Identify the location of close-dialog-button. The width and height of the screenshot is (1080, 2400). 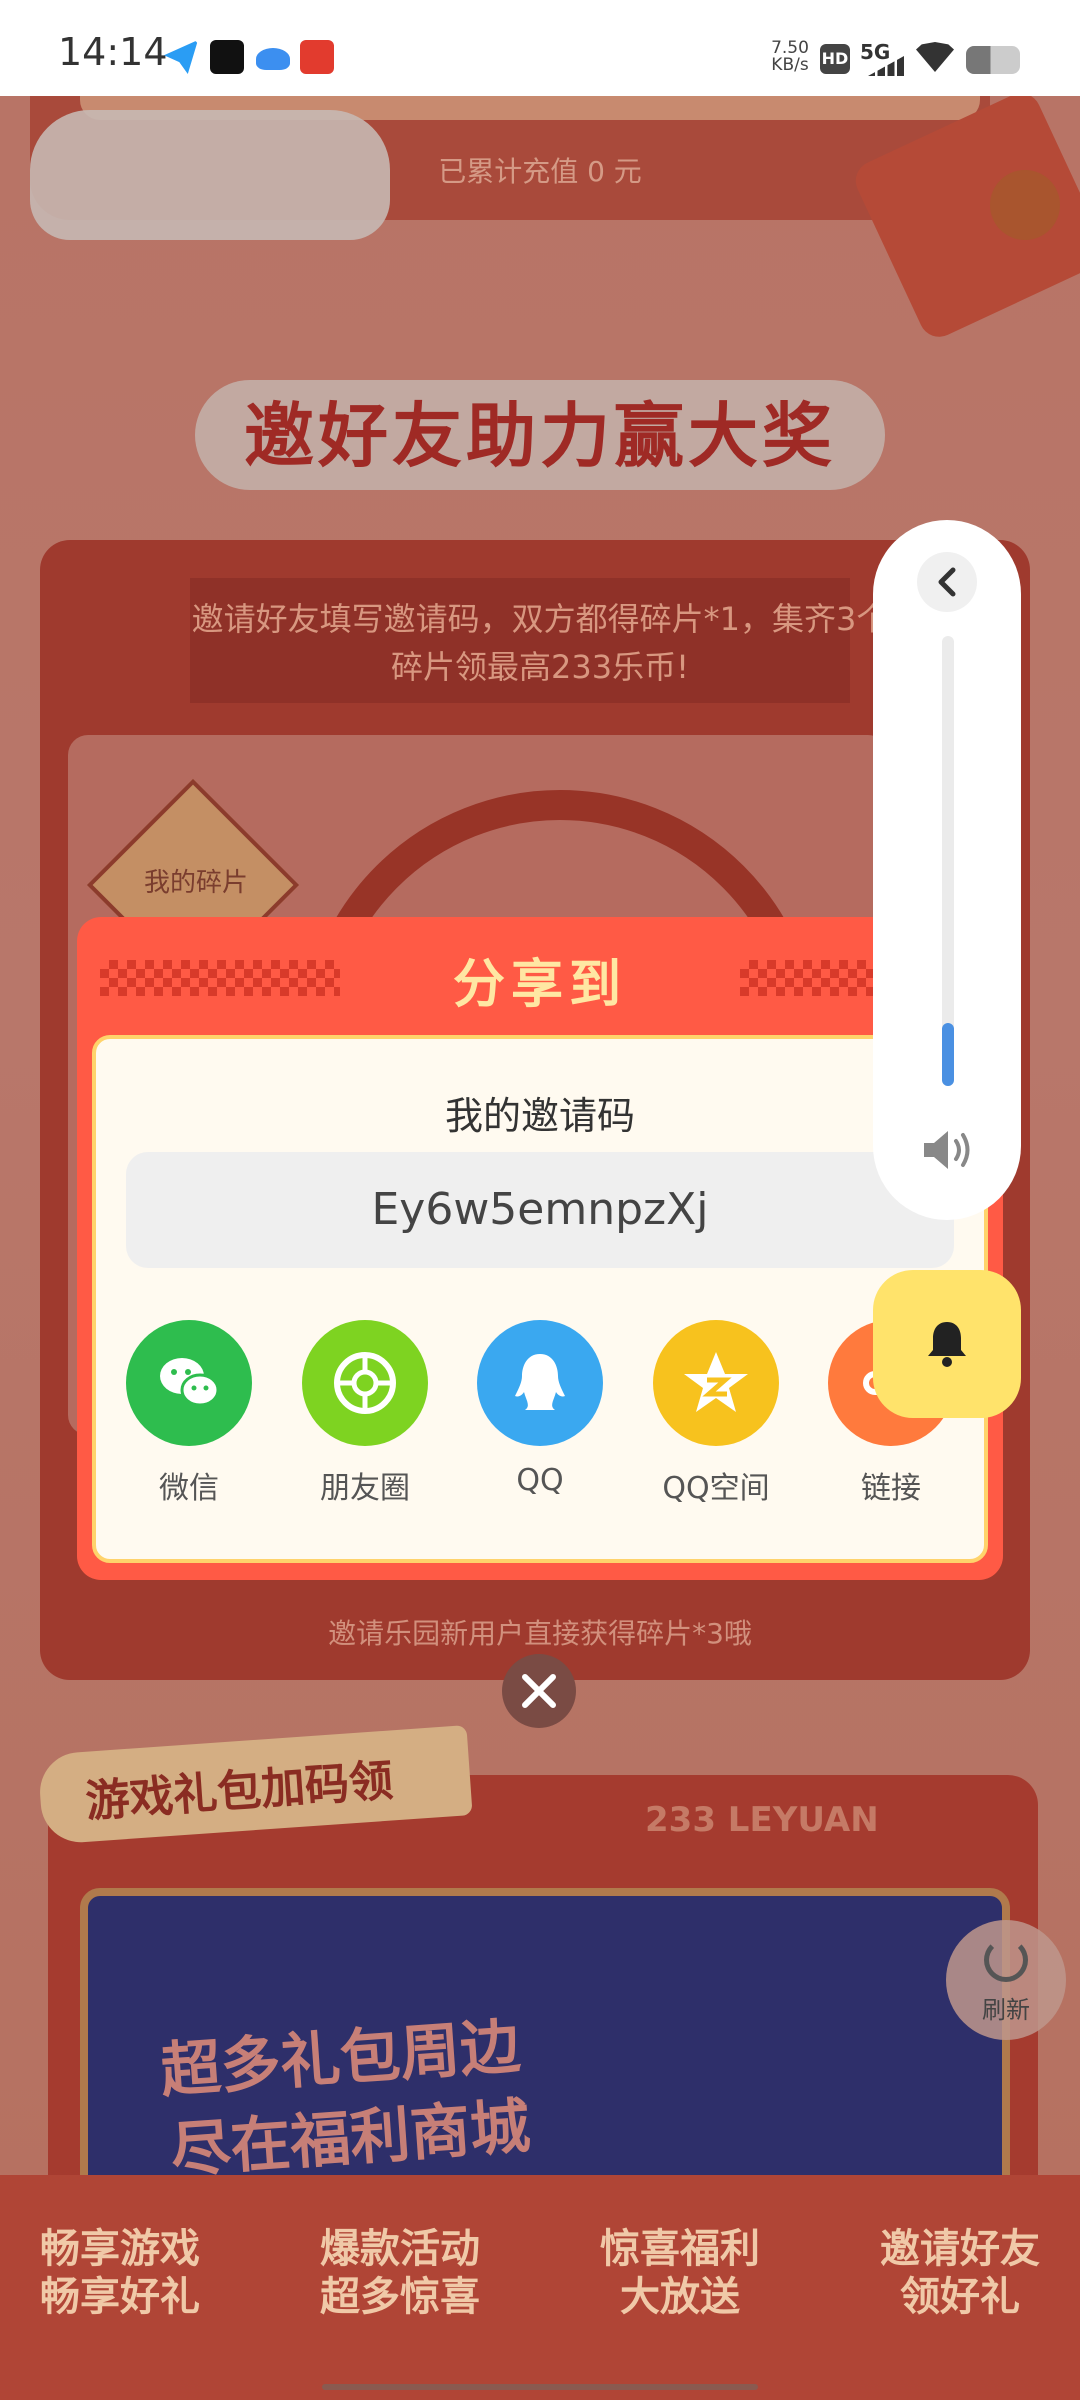
(539, 1691).